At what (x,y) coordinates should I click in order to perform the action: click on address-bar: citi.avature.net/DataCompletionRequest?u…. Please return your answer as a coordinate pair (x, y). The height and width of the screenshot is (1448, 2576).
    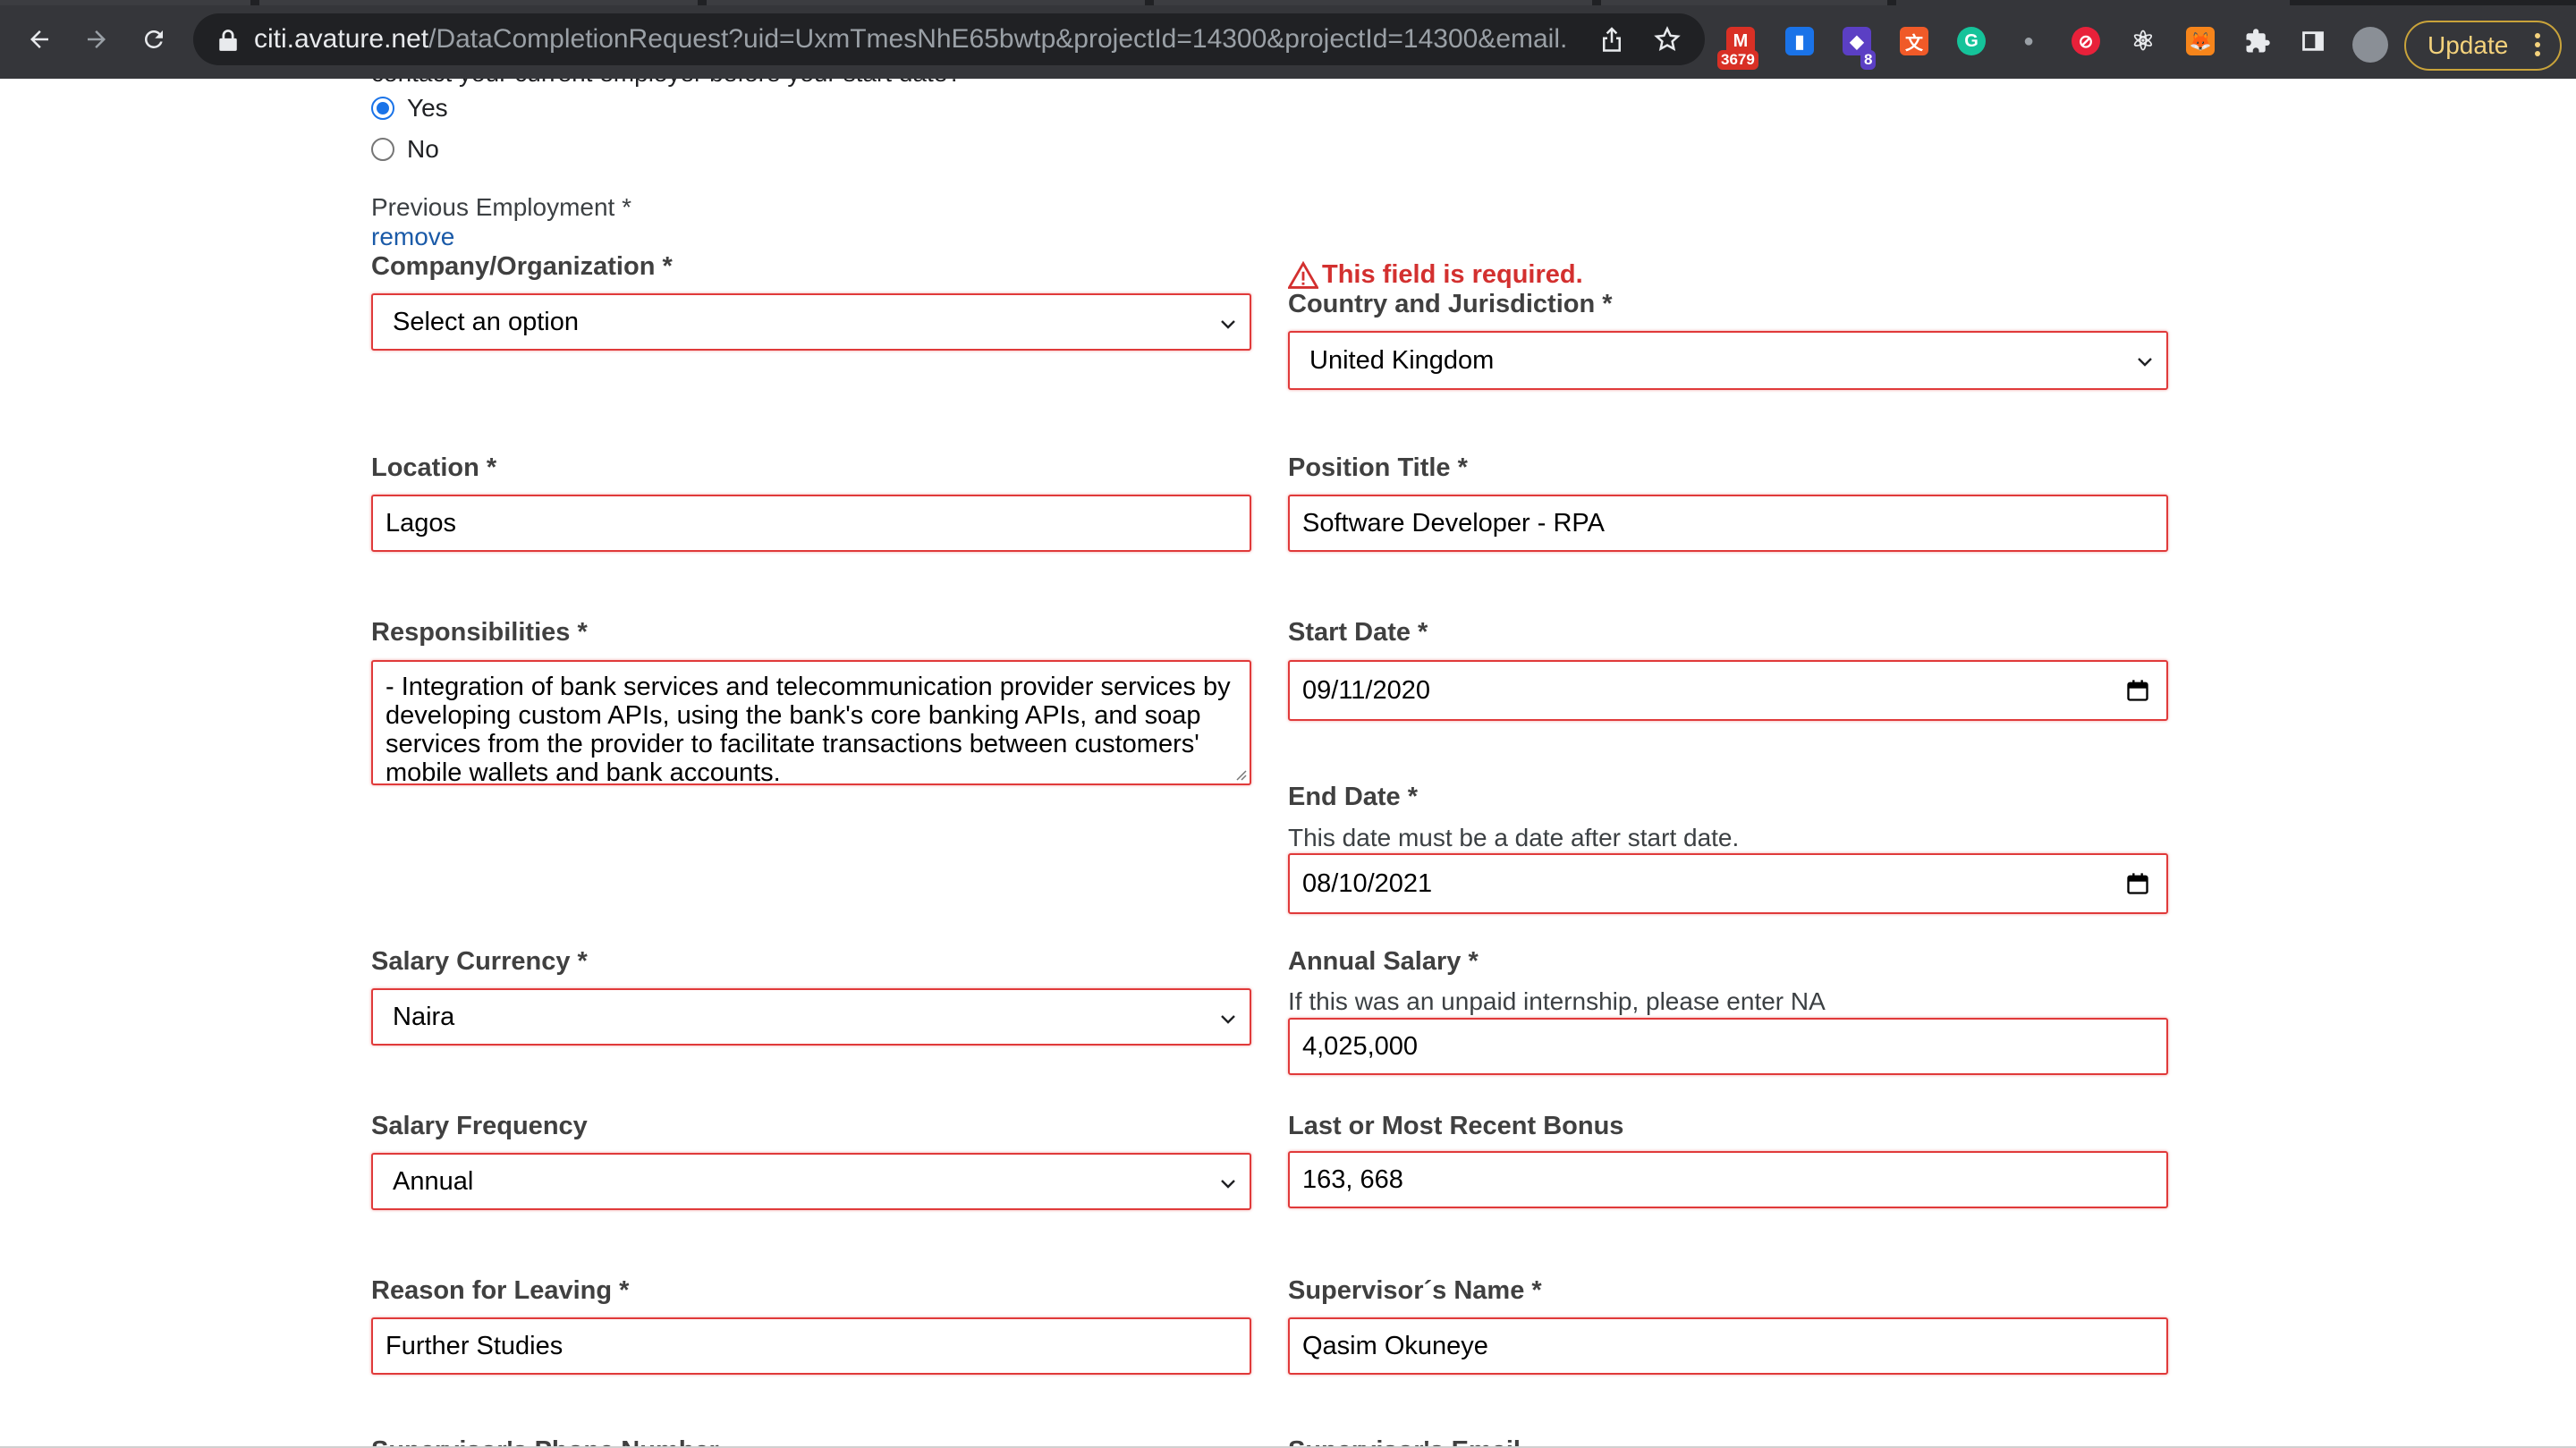
    Looking at the image, I should click on (949, 39).